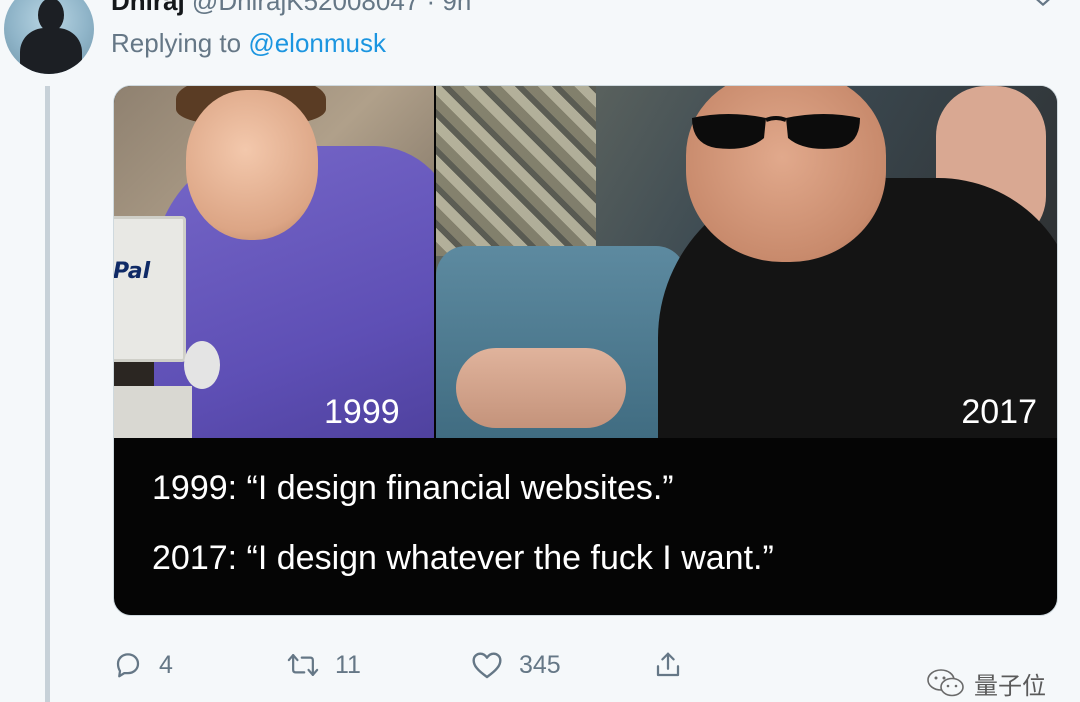 This screenshot has height=702, width=1080. Describe the element at coordinates (176, 43) in the screenshot. I see `replying-prefix: Replying to` at that location.